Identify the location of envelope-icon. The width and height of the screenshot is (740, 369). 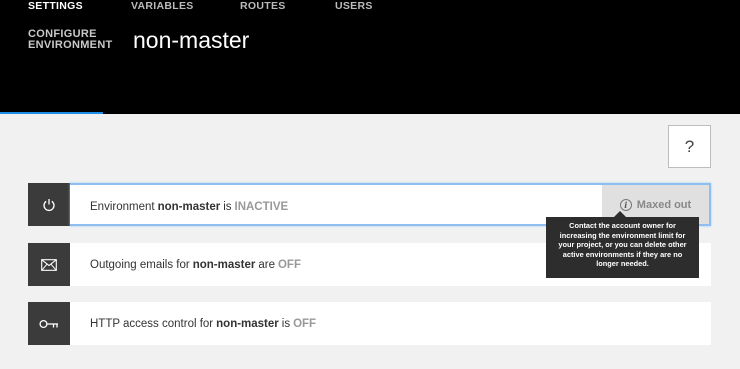
(49, 264).